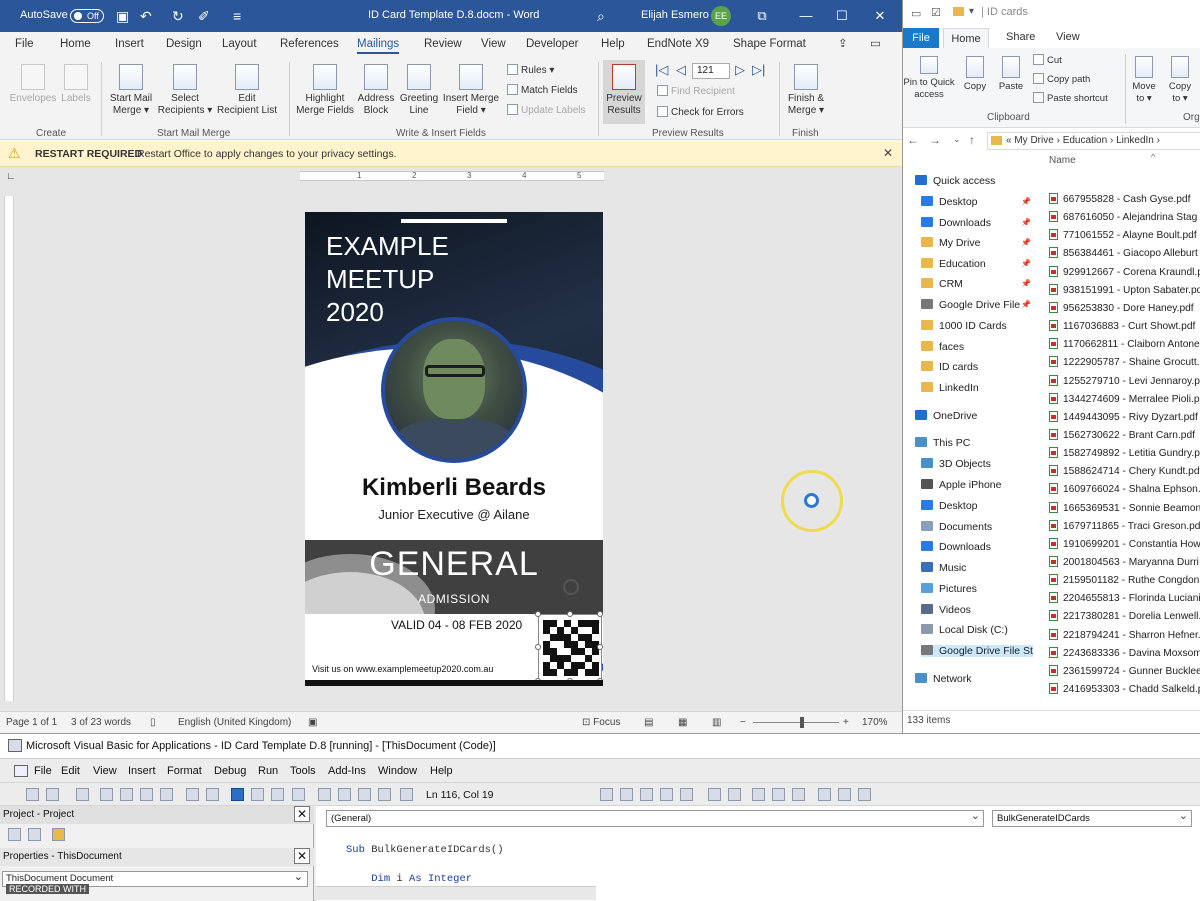  What do you see at coordinates (192, 794) in the screenshot?
I see `vba-undo-icon` at bounding box center [192, 794].